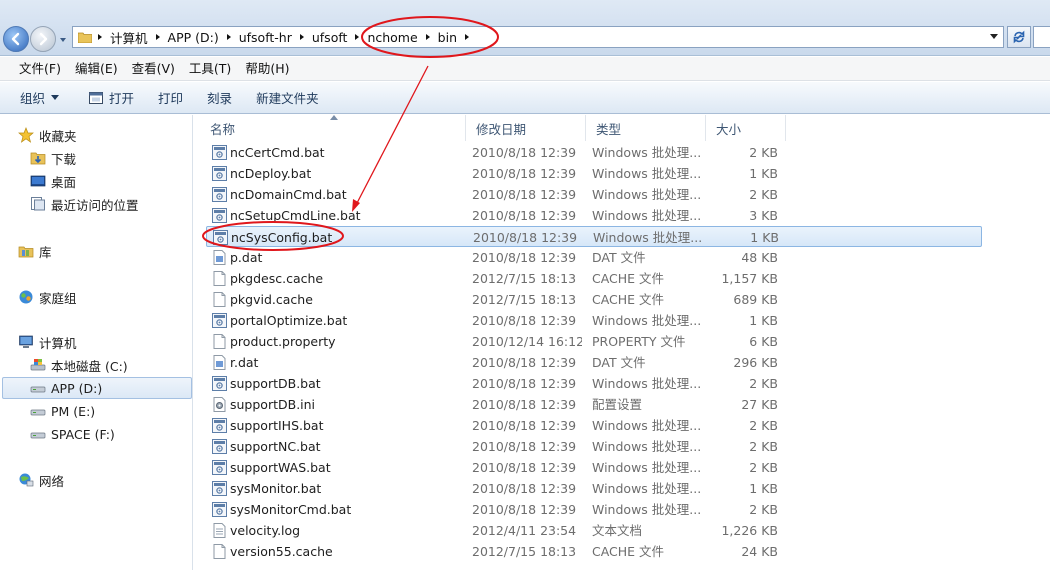  I want to click on nav-desktop: 桌面, so click(125, 181).